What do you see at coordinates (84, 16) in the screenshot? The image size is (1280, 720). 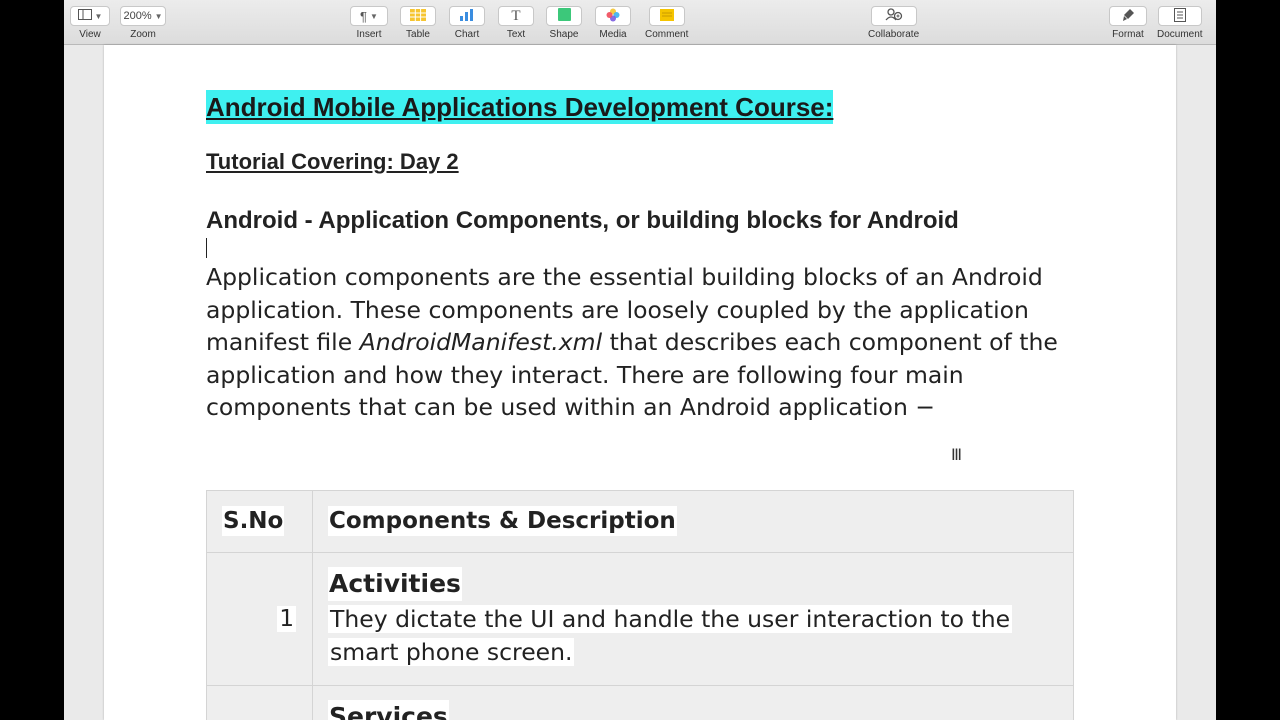 I see `sidebar-icon` at bounding box center [84, 16].